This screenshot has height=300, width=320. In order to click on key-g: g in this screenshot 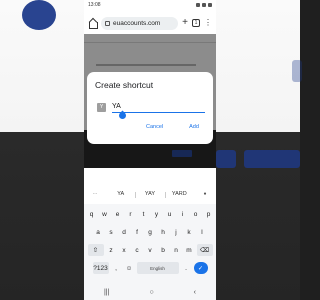, I will do `click(150, 232)`.